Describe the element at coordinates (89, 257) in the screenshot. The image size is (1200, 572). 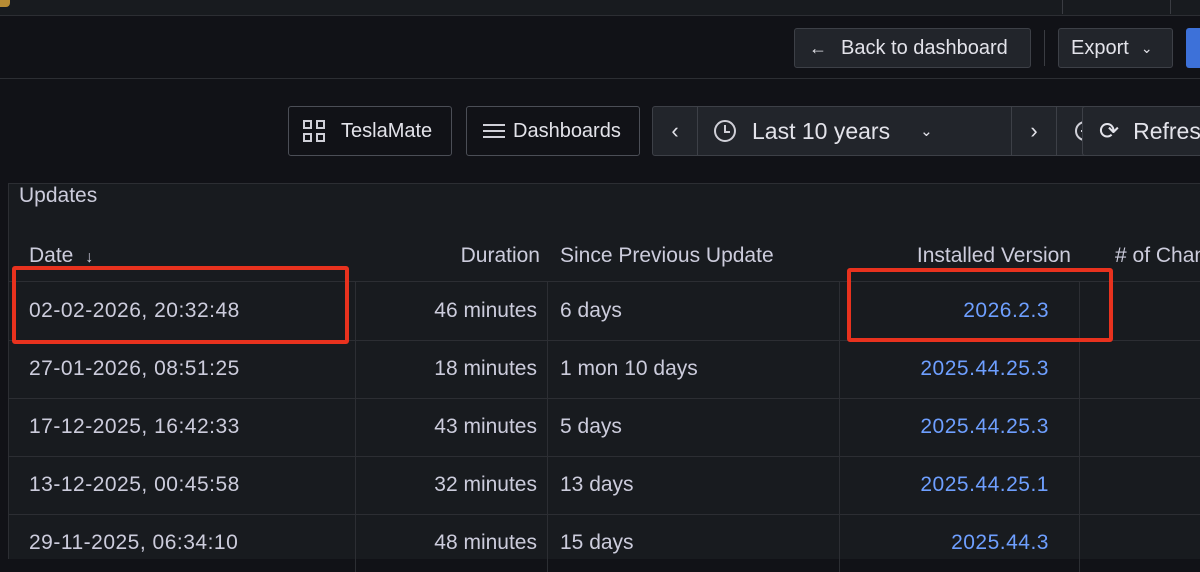
I see `sort-descending-icon: ↓` at that location.